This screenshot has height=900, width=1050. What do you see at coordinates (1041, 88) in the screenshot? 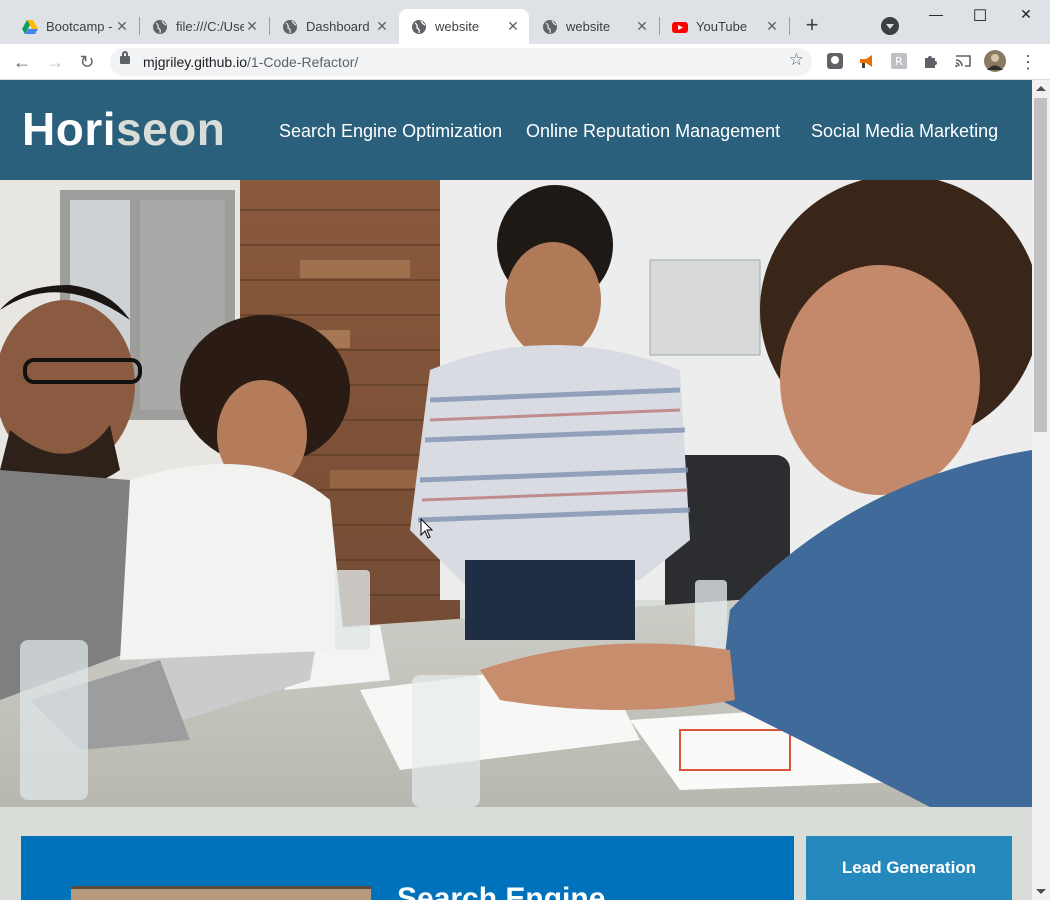
I see `scroll-up-arrow-icon` at bounding box center [1041, 88].